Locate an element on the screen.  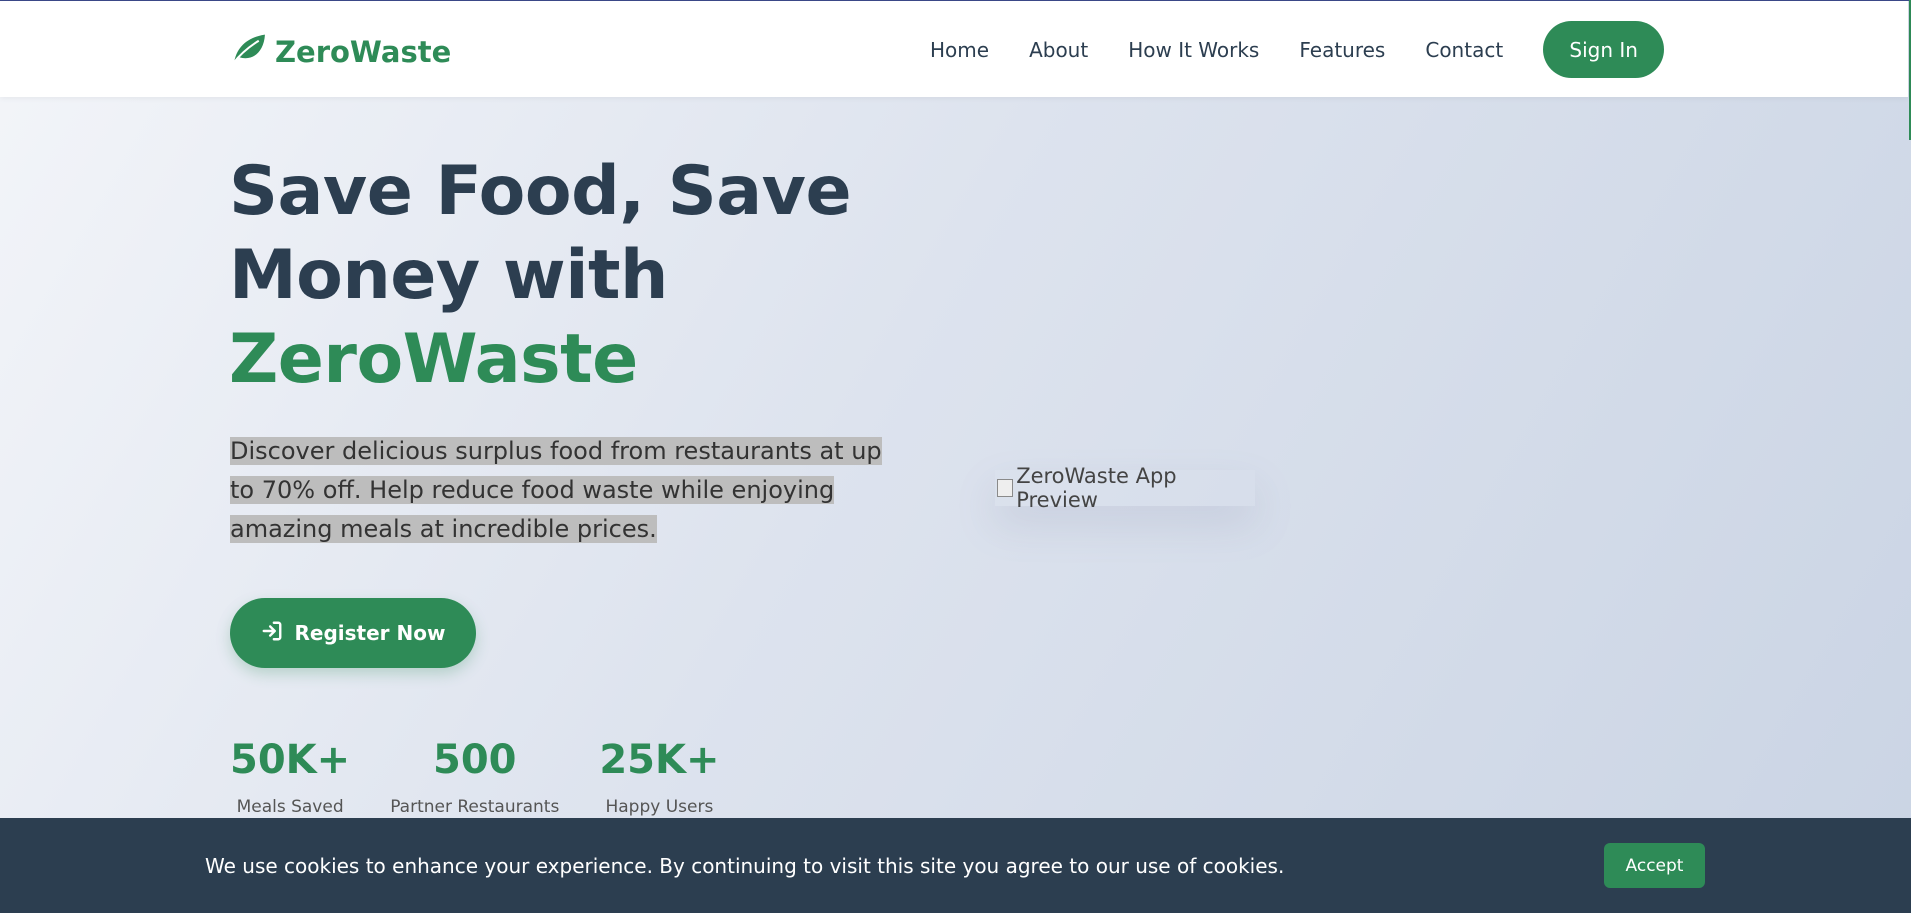
stat-meals-saved: 50K+ Meals Saved is located at coordinates (290, 776).